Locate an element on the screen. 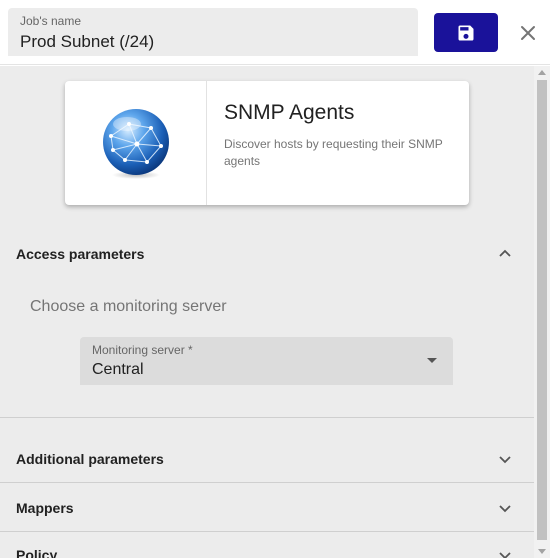  monitoring-server-value: Central is located at coordinates (118, 369).